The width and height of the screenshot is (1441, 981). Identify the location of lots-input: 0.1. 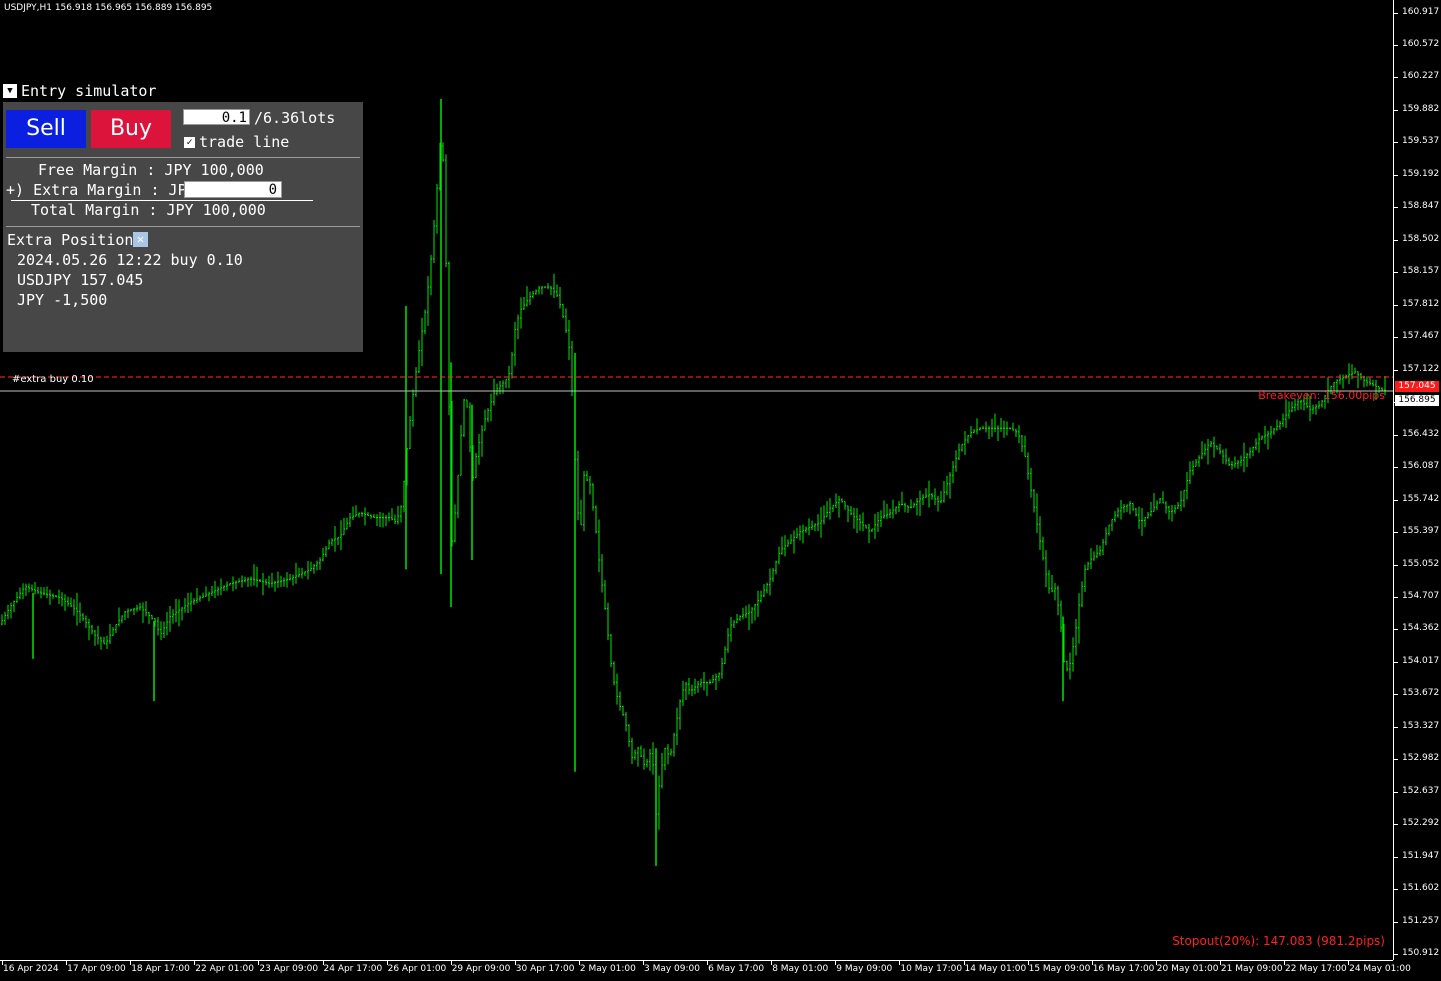
(216, 117).